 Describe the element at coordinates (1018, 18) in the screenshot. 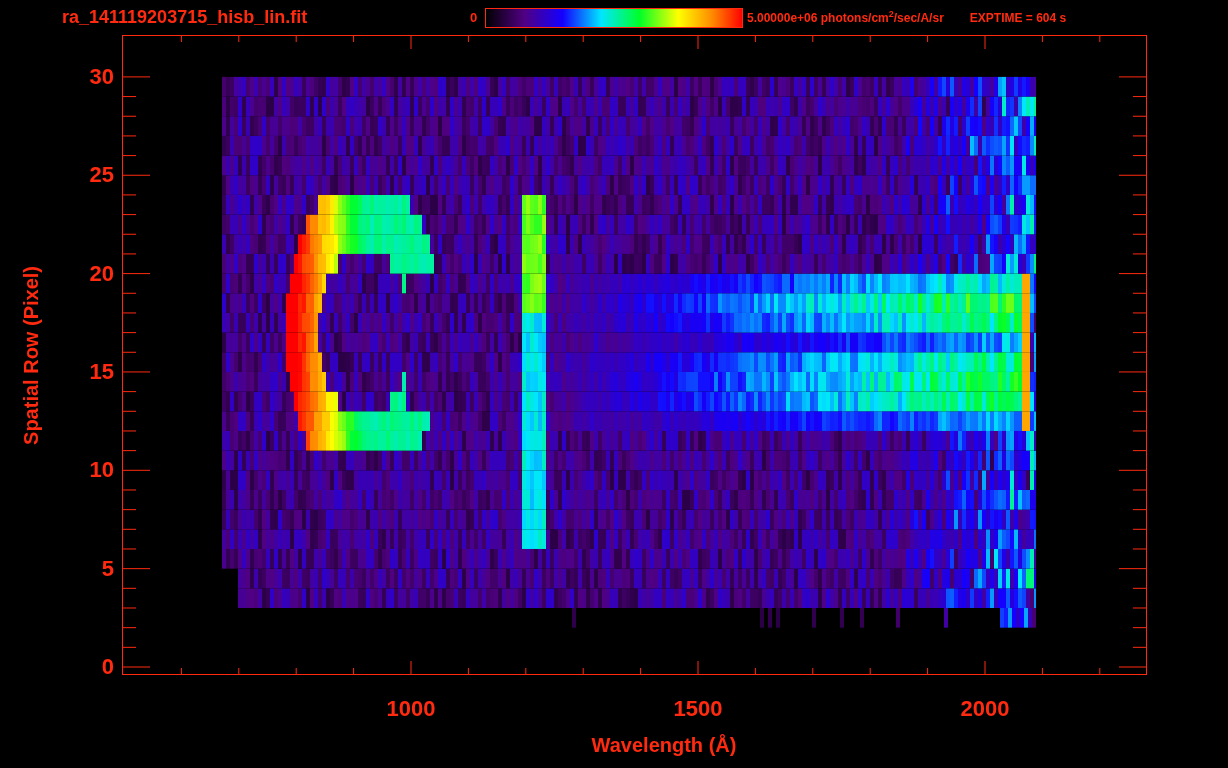

I see `exposure-time: EXPTIME = 604 s` at that location.